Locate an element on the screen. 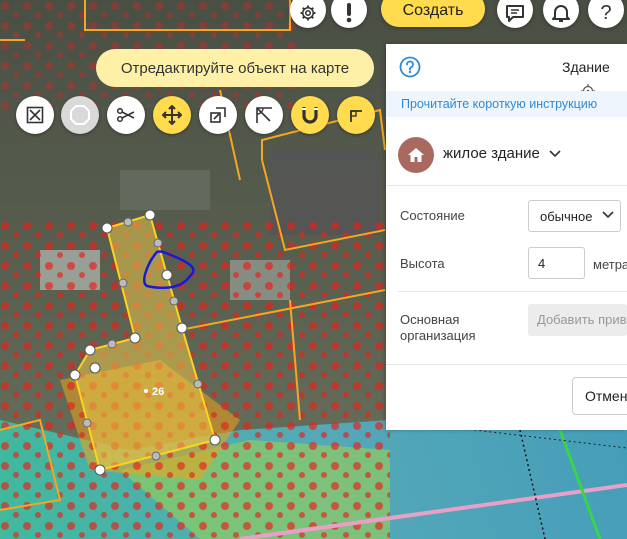 Image resolution: width=627 pixels, height=539 pixels. move-arrows-icon is located at coordinates (172, 115).